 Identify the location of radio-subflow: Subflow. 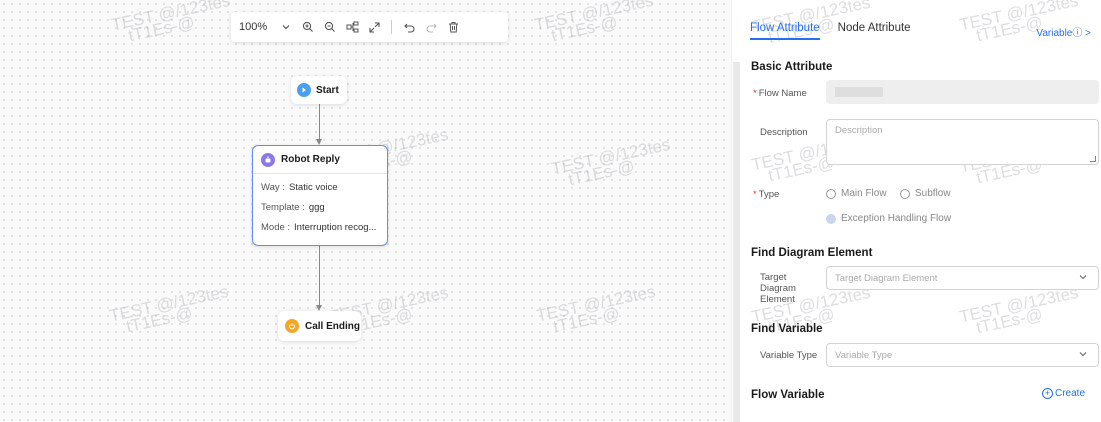
(925, 193).